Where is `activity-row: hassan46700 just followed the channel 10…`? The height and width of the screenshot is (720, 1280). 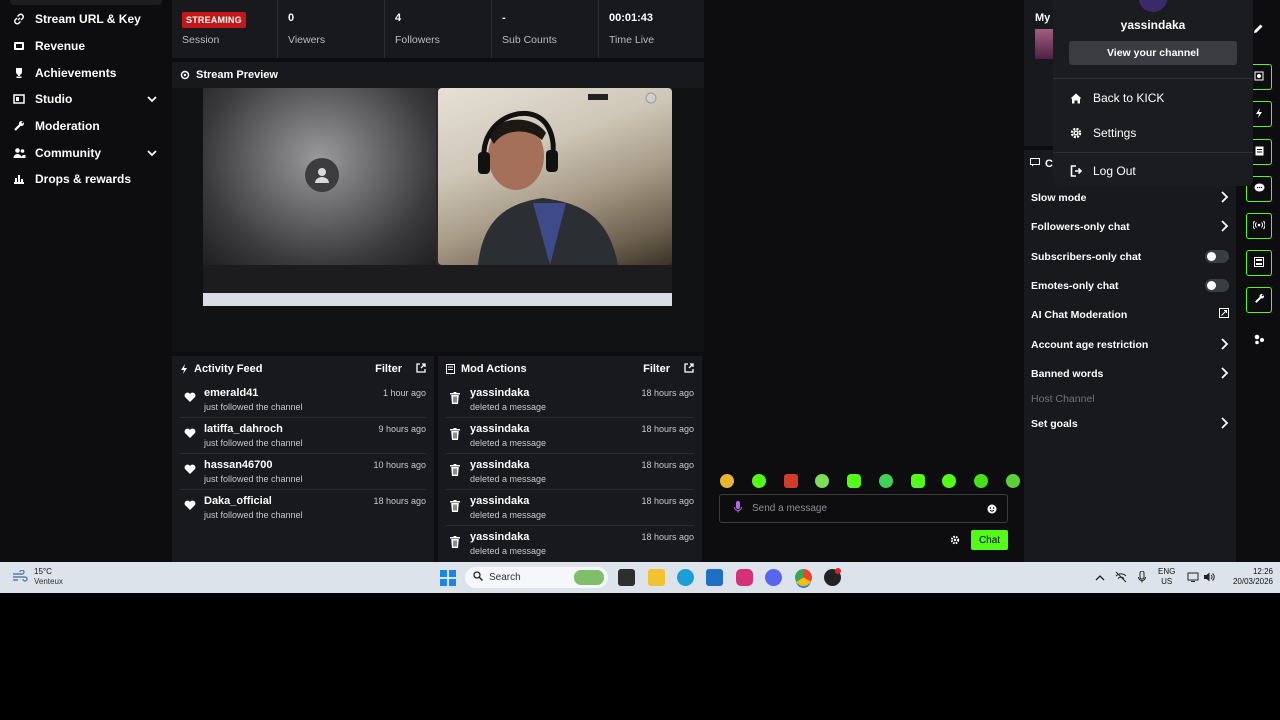 activity-row: hassan46700 just followed the channel 10… is located at coordinates (303, 472).